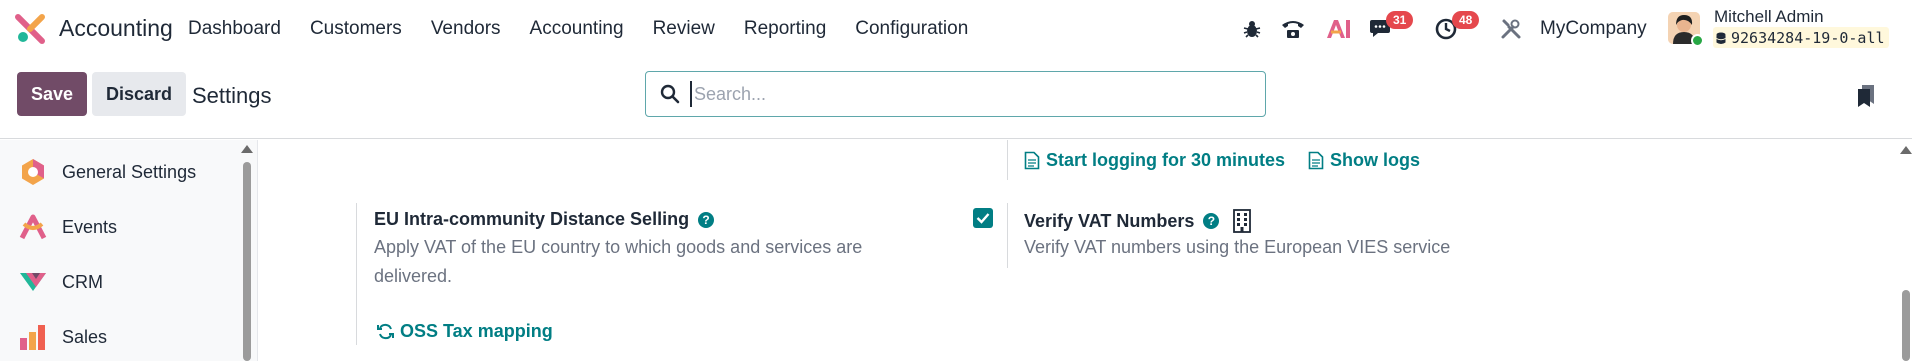 Image resolution: width=1912 pixels, height=361 pixels. Describe the element at coordinates (385, 331) in the screenshot. I see `refresh-icon` at that location.